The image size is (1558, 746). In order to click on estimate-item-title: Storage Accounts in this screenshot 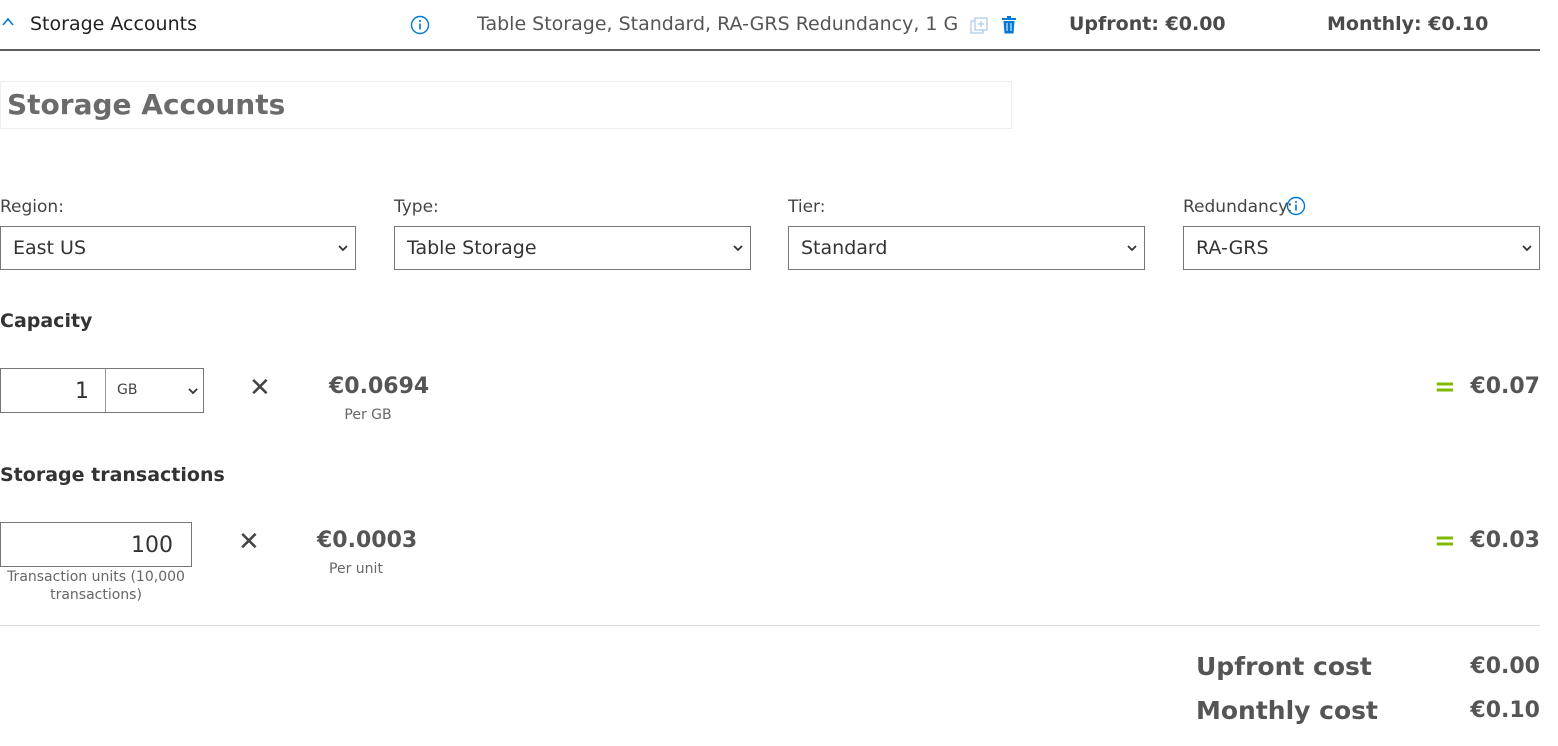, I will do `click(113, 24)`.